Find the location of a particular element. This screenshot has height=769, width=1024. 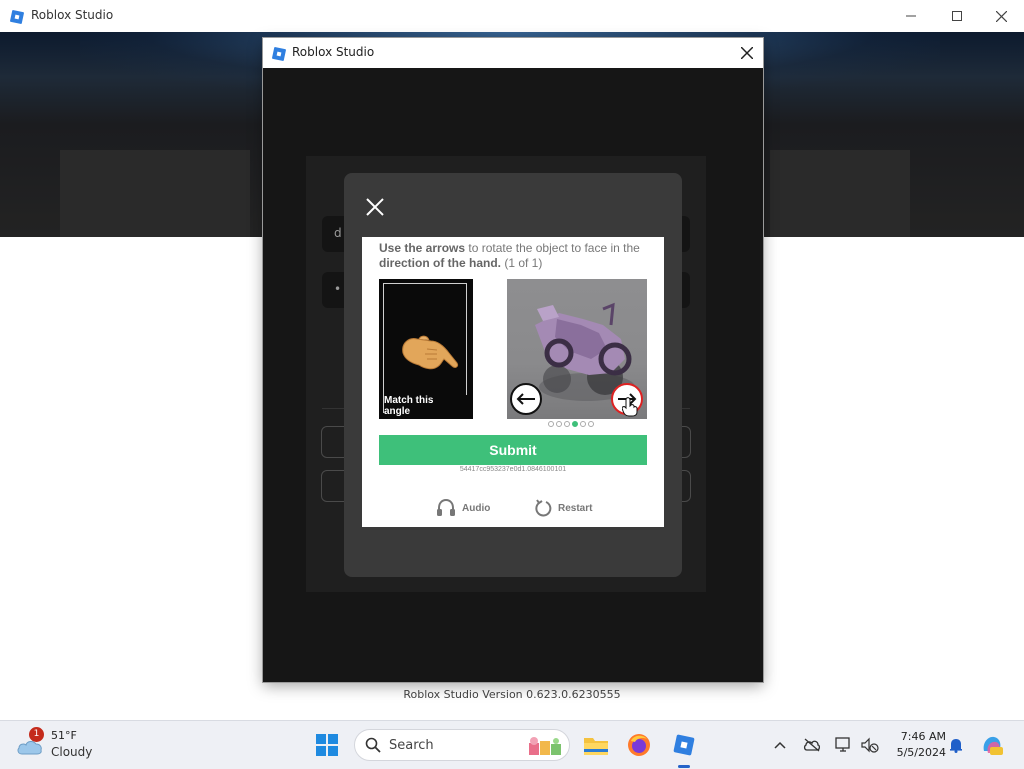

search-highlight-icon is located at coordinates (545, 746).